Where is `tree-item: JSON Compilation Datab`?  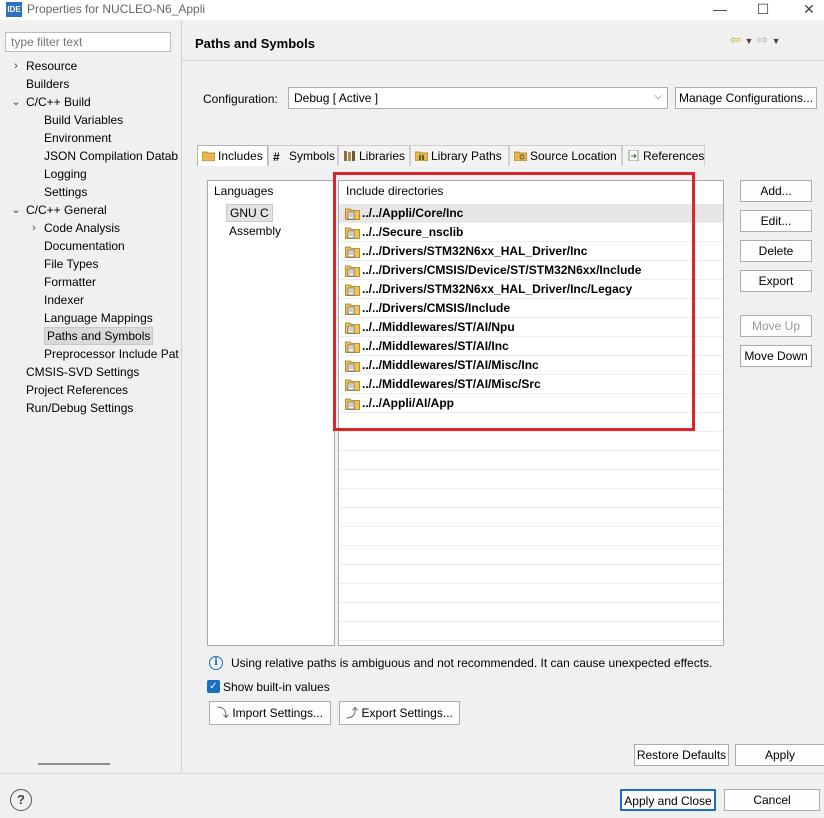 tree-item: JSON Compilation Datab is located at coordinates (90, 156).